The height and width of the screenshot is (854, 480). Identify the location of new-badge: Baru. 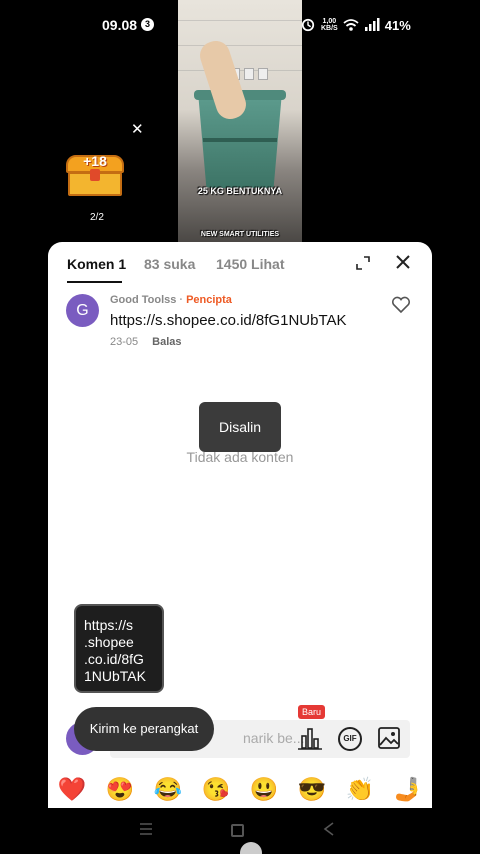
(312, 712).